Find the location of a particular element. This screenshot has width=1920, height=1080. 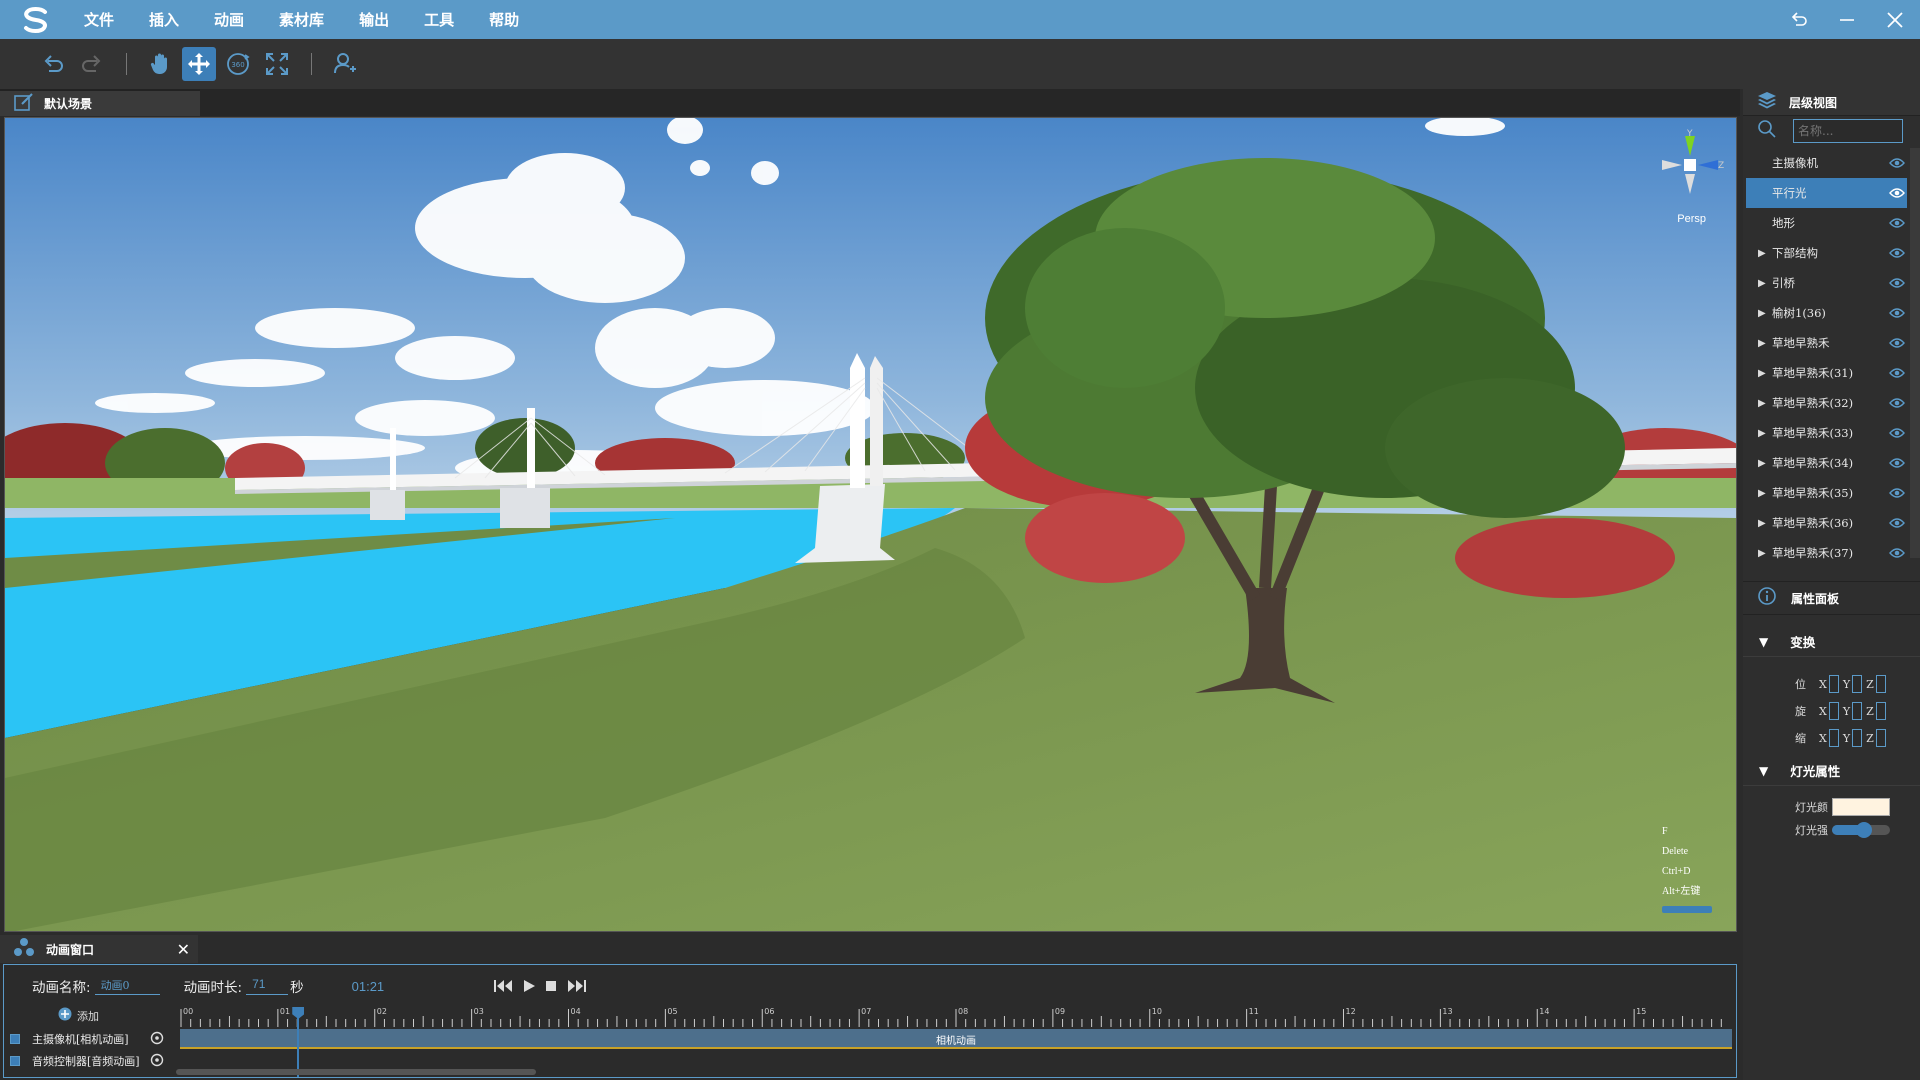

hierarchy-item-label: 草地早熟禾(32) is located at coordinates (1813, 403).